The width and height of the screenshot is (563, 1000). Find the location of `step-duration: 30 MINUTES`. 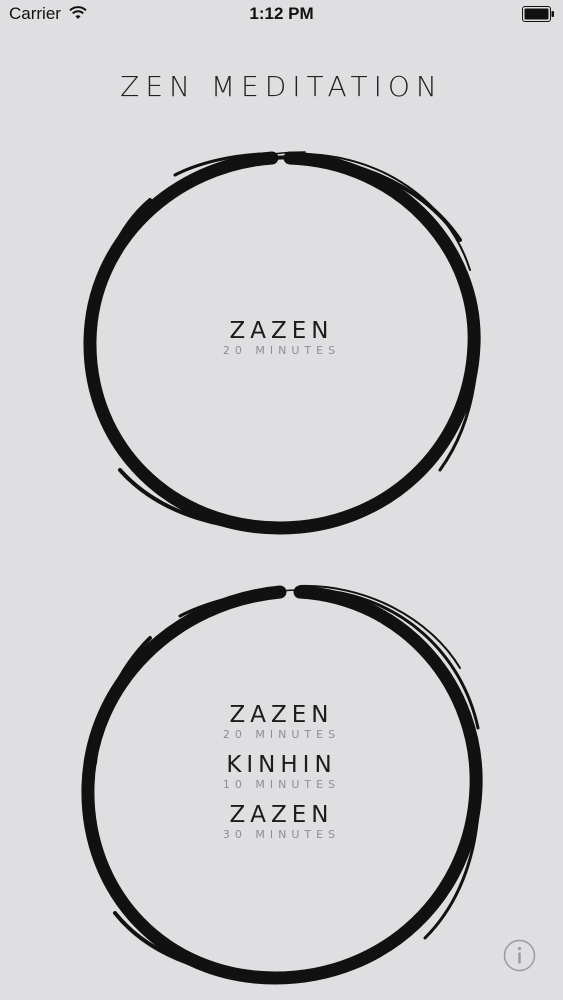

step-duration: 30 MINUTES is located at coordinates (281, 834).